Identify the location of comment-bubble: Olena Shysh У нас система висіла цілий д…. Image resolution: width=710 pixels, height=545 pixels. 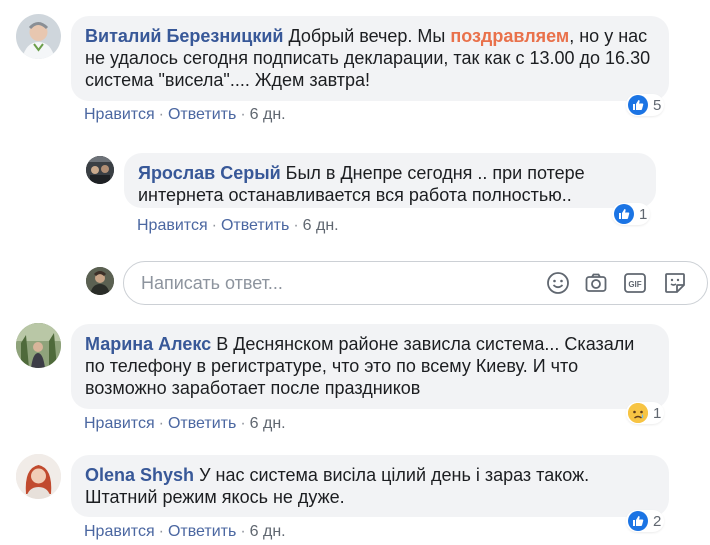
(370, 486).